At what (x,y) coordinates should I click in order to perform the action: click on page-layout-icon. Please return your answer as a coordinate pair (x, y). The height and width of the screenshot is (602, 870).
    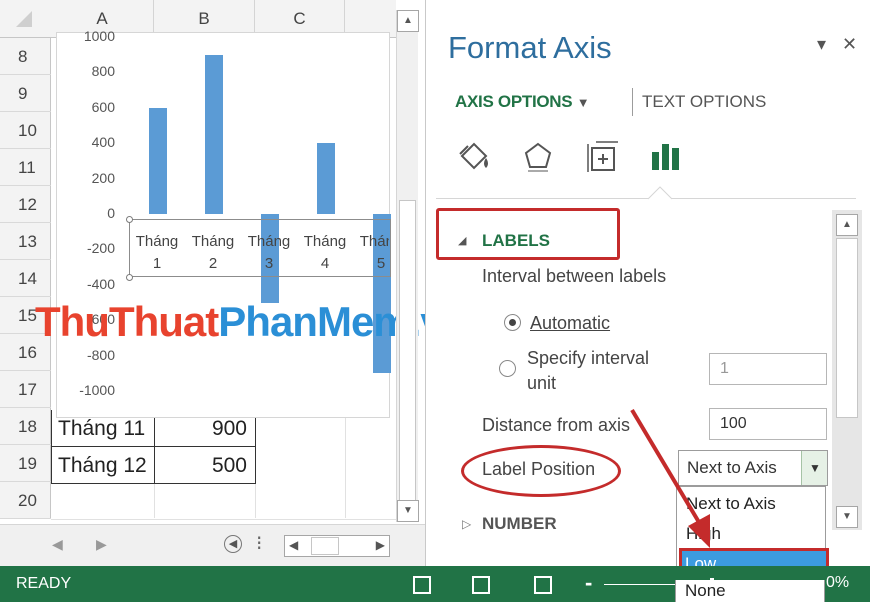
    Looking at the image, I should click on (481, 585).